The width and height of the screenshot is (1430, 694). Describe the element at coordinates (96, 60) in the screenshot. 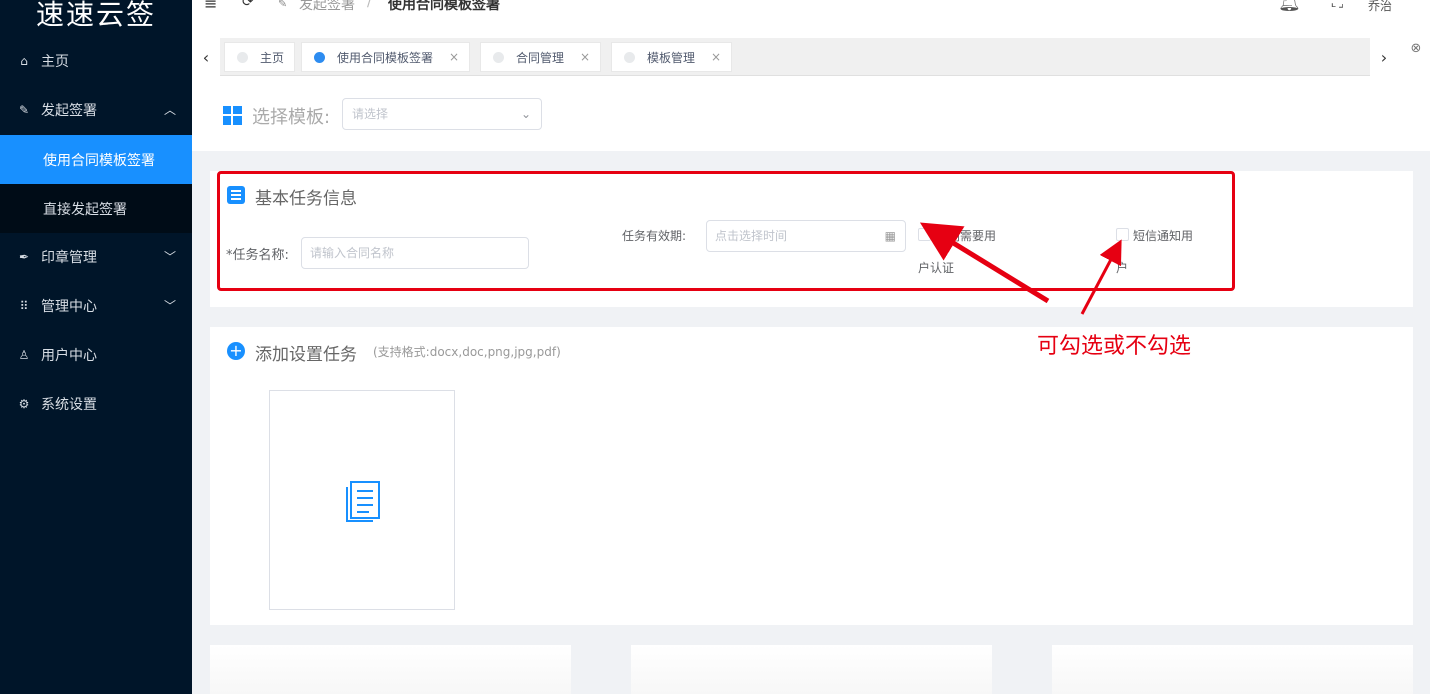

I see `sidebar-item-home: ⌂ 主页` at that location.